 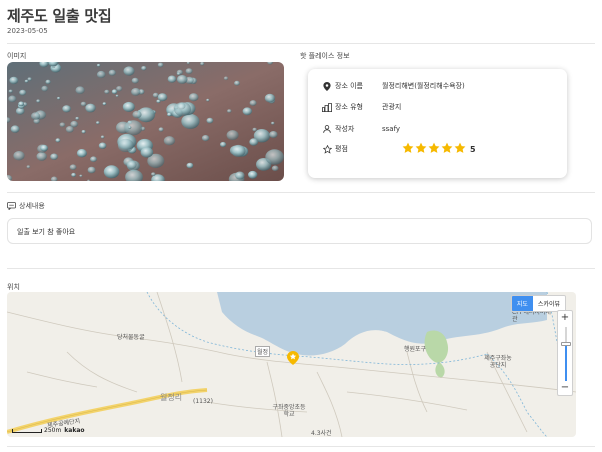 I want to click on post-date: 2023-05-05, so click(x=27, y=31).